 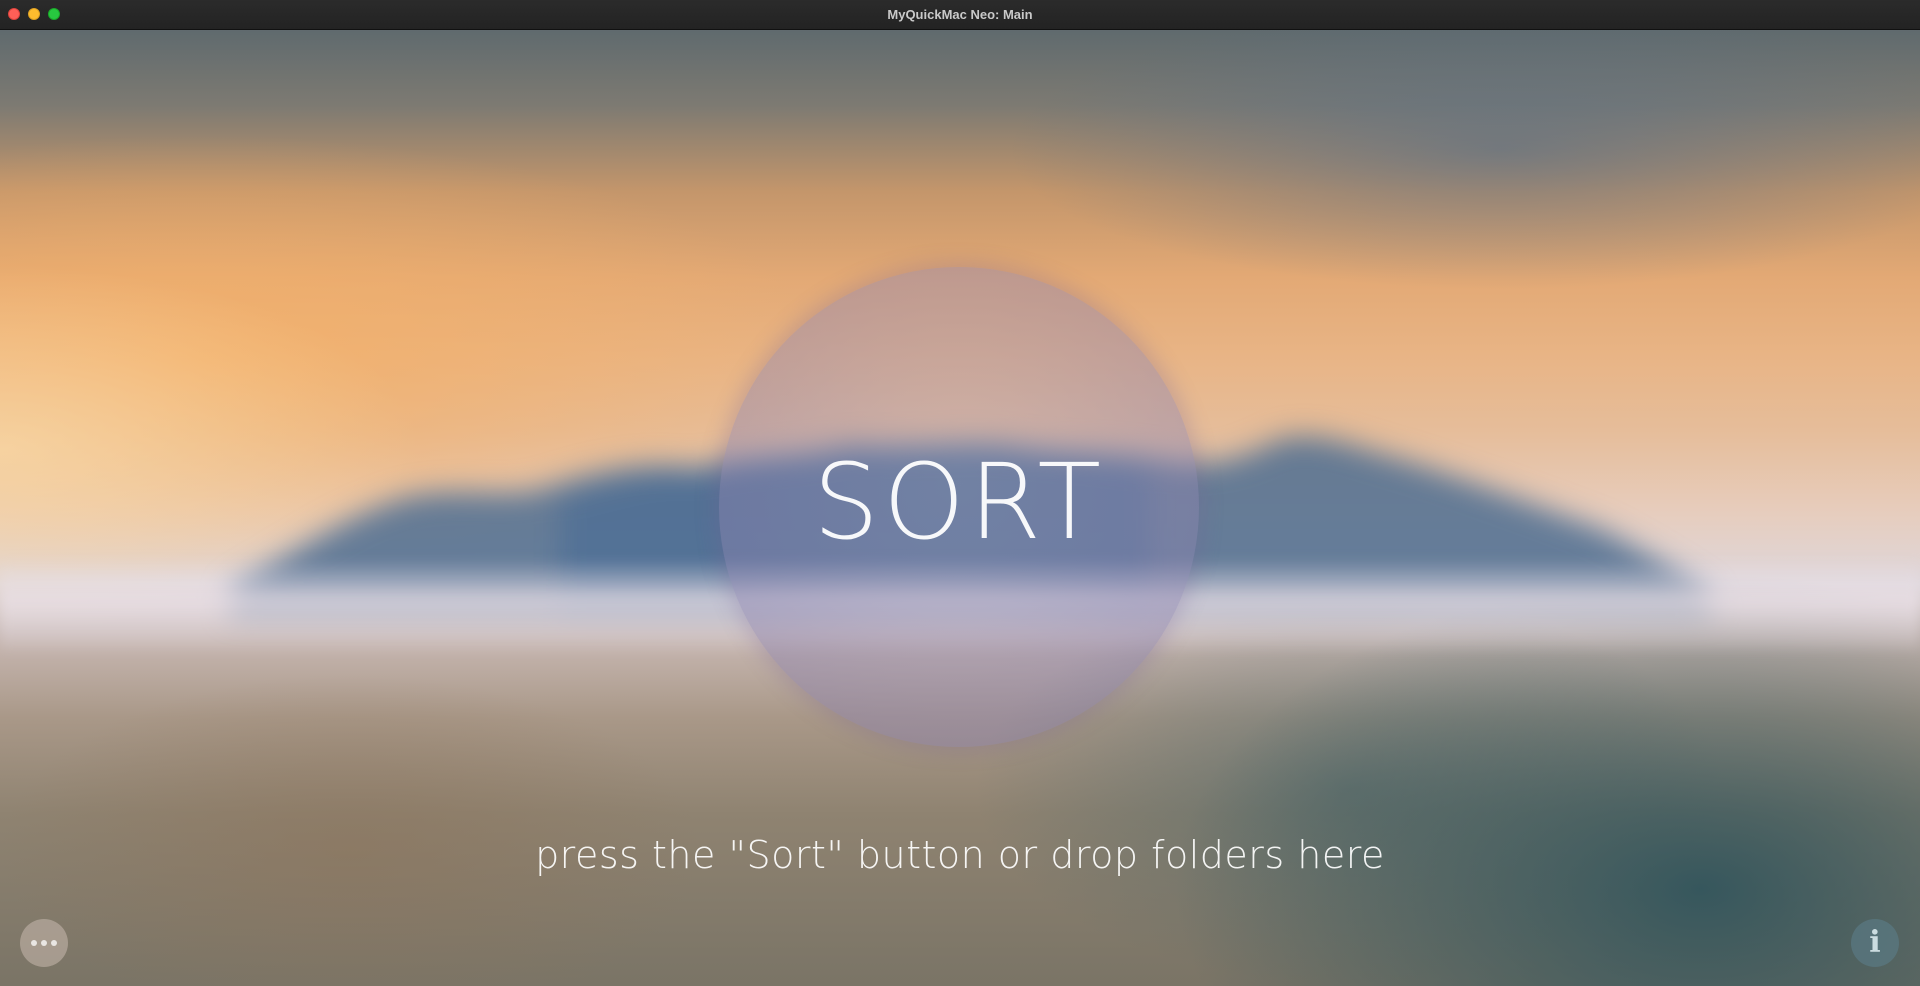 I want to click on sort-button: SORT, so click(x=959, y=507).